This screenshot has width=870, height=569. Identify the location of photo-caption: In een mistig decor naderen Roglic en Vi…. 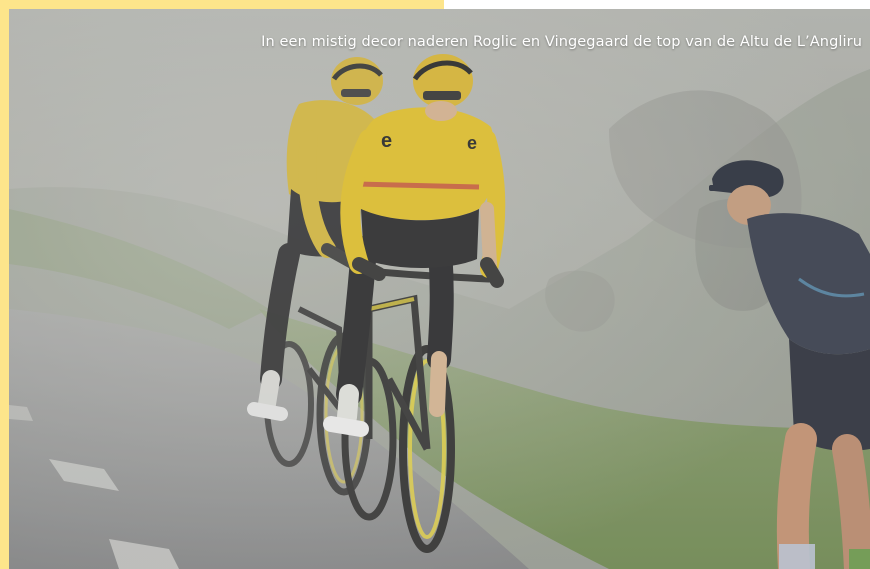
(561, 42).